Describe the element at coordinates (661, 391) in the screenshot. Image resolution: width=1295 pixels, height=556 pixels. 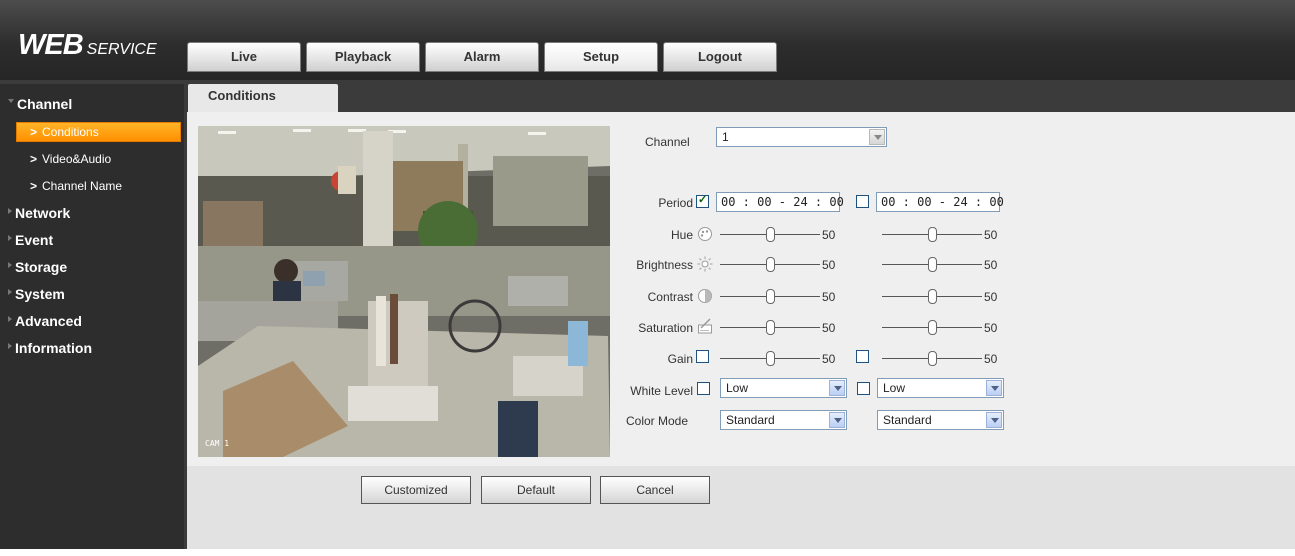
I see `white-level-label: White Level` at that location.